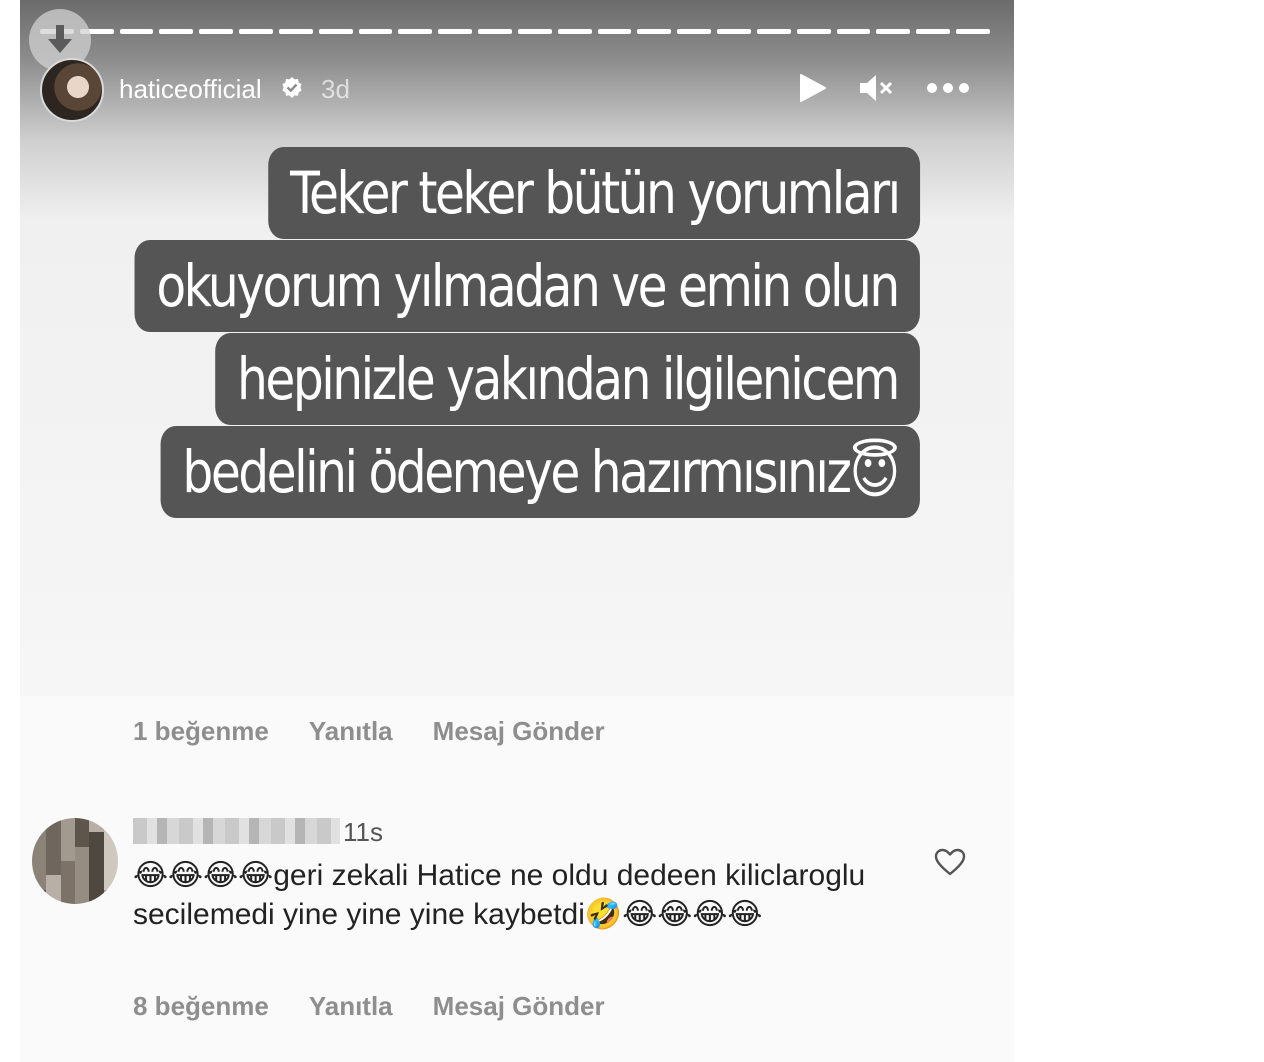 Image resolution: width=1264 pixels, height=1062 pixels. Describe the element at coordinates (363, 832) in the screenshot. I see `comment-timestamp: 11s` at that location.